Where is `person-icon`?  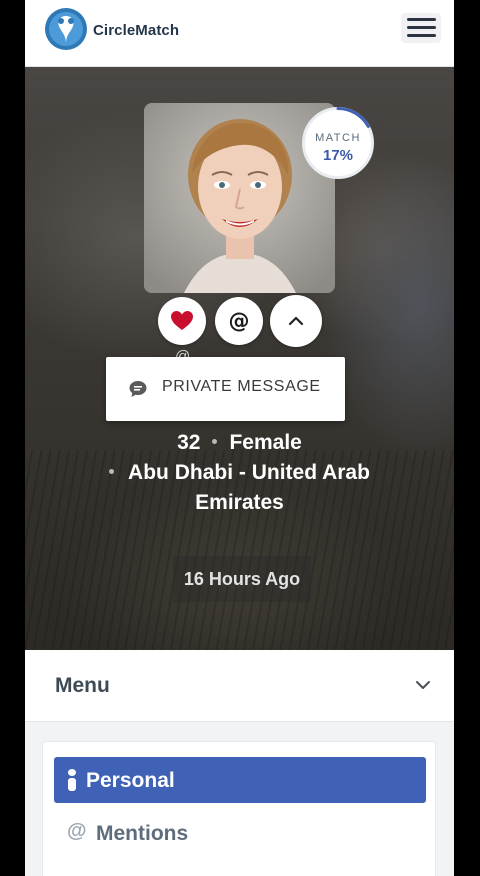 person-icon is located at coordinates (72, 780).